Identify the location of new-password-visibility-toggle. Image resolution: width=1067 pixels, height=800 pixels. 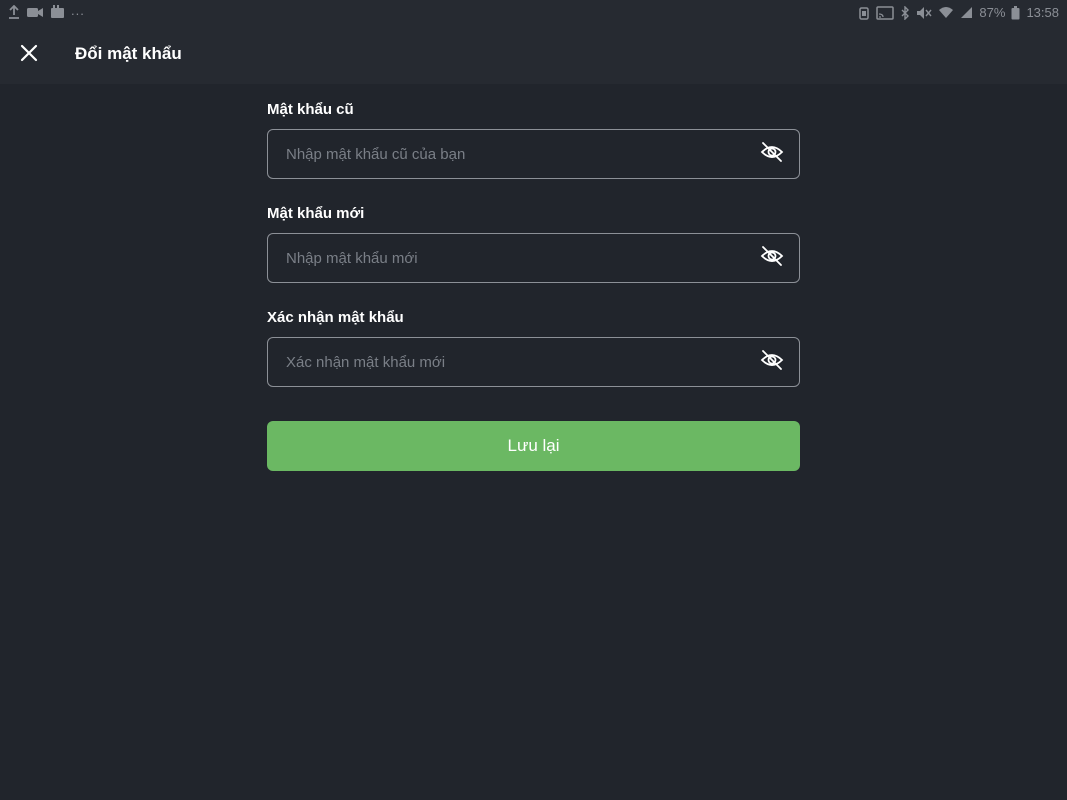
(772, 258).